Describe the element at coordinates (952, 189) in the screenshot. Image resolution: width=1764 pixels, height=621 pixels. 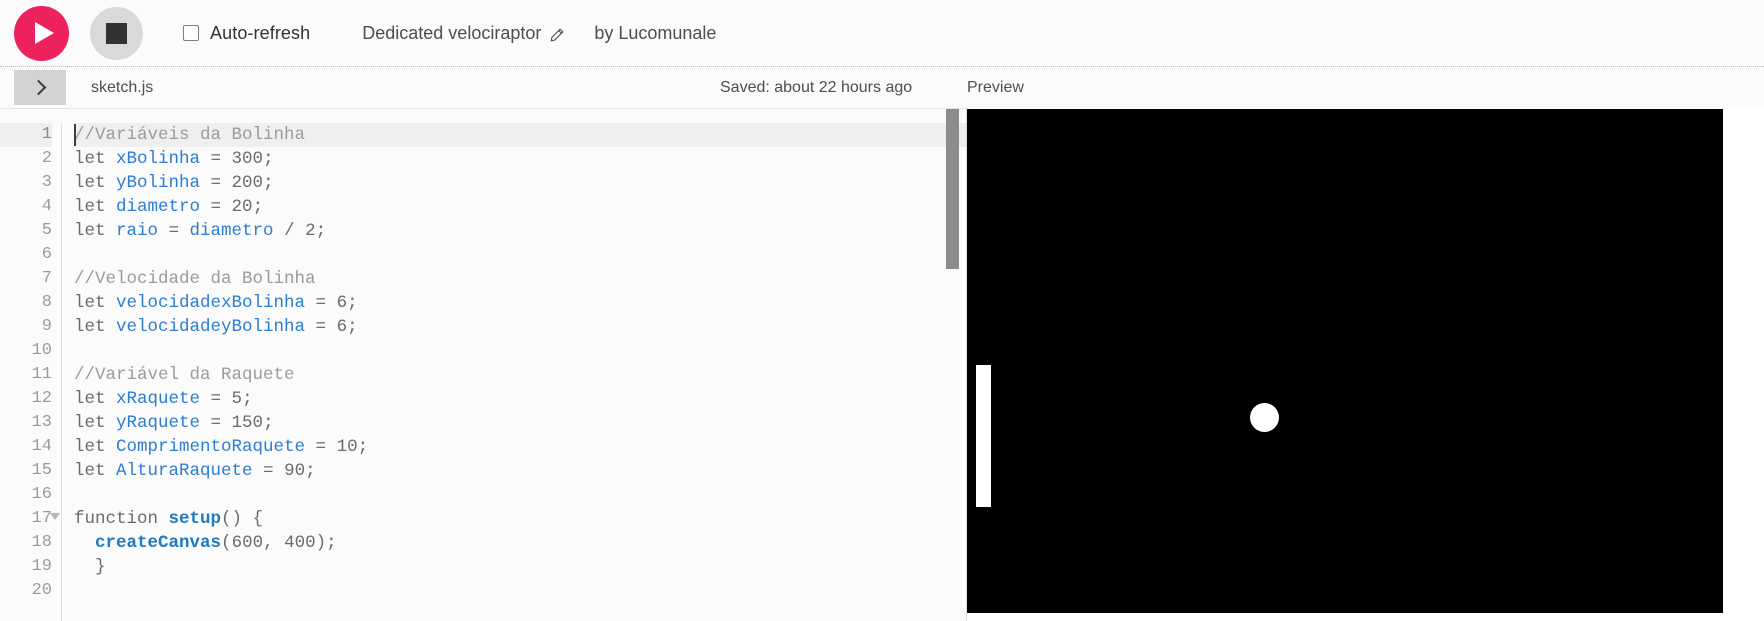
I see `editor-scrollbar-thumb` at that location.